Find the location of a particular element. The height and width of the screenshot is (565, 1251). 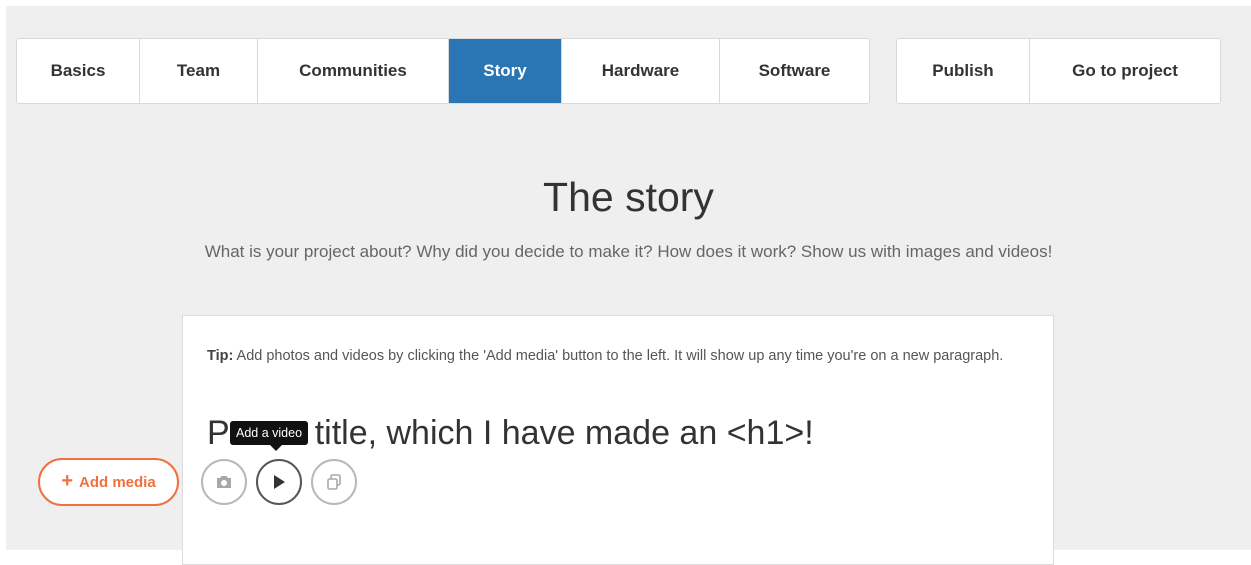

tab-hardware: Hardware is located at coordinates (641, 71).